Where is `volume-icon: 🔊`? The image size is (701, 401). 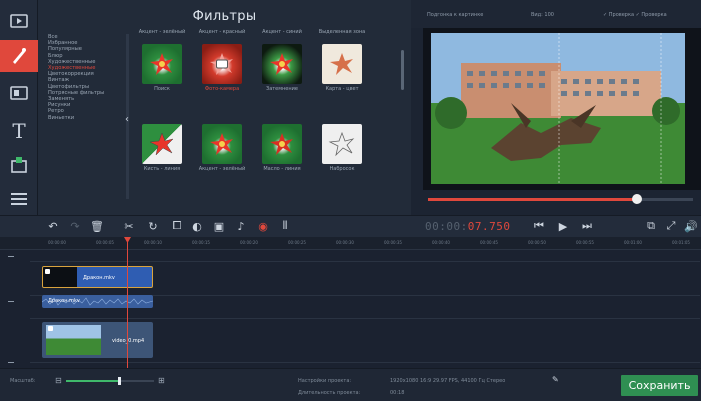
volume-icon: 🔊 is located at coordinates (691, 226).